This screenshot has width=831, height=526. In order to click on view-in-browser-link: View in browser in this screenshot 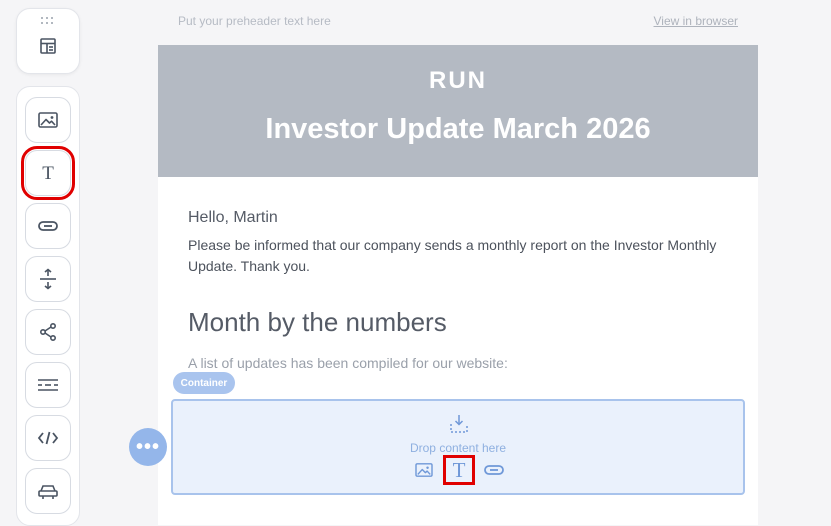, I will do `click(696, 21)`.